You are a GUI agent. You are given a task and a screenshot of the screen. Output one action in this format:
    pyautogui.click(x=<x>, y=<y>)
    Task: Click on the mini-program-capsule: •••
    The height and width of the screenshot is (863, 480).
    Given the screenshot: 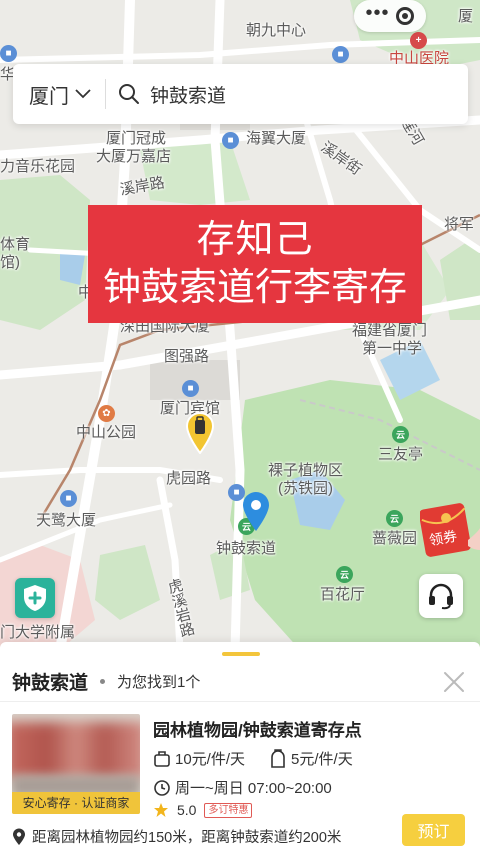 What is the action you would take?
    pyautogui.click(x=390, y=16)
    